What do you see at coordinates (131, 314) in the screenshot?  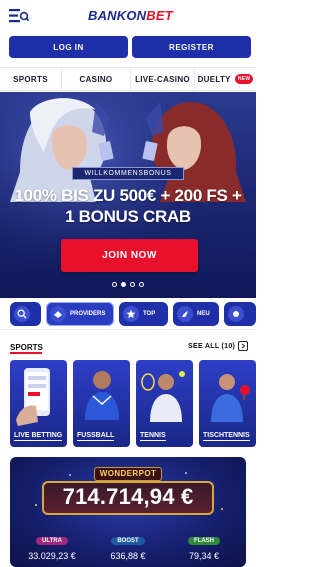 I see `star-icon` at bounding box center [131, 314].